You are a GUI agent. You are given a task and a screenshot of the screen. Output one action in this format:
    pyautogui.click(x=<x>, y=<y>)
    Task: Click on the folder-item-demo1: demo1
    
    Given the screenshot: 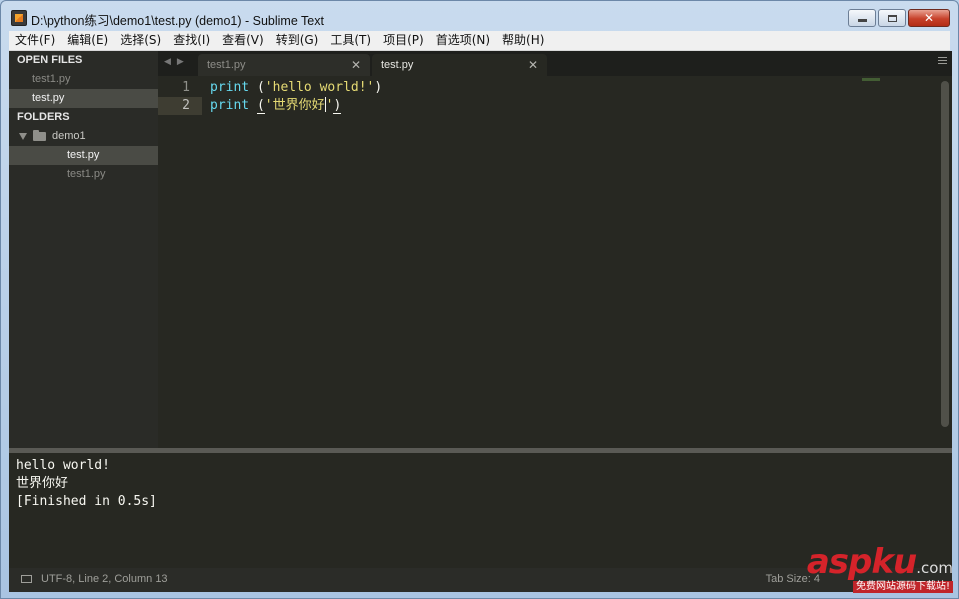 What is the action you would take?
    pyautogui.click(x=83, y=136)
    